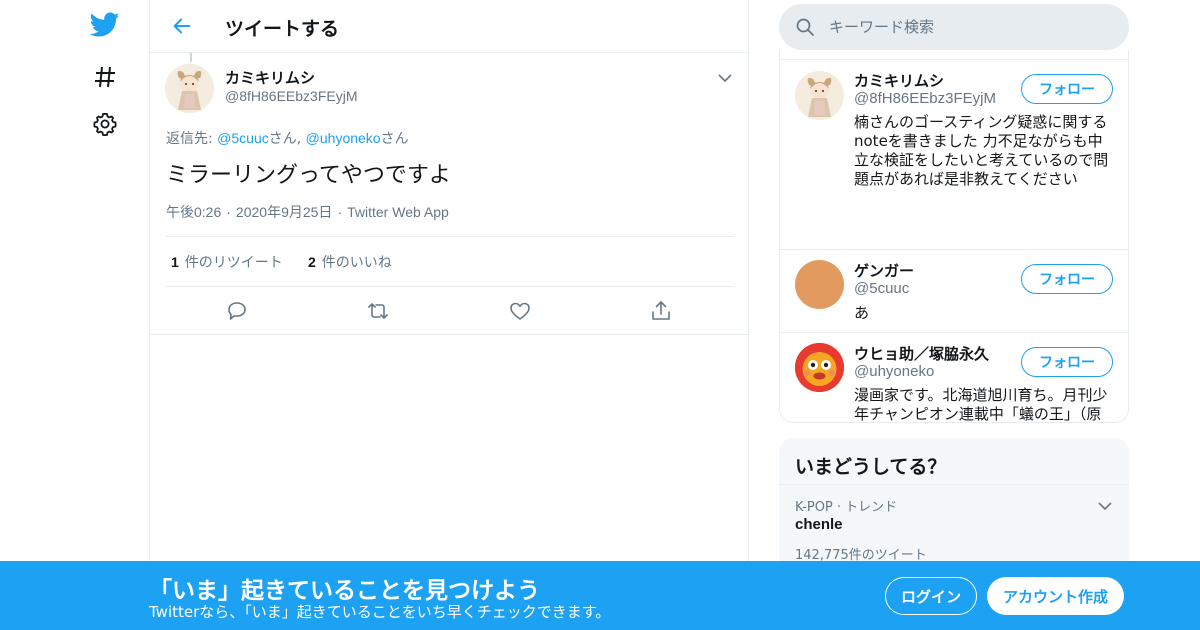  What do you see at coordinates (921, 353) in the screenshot?
I see `user-name: ウヒョ助／塚脇永久` at bounding box center [921, 353].